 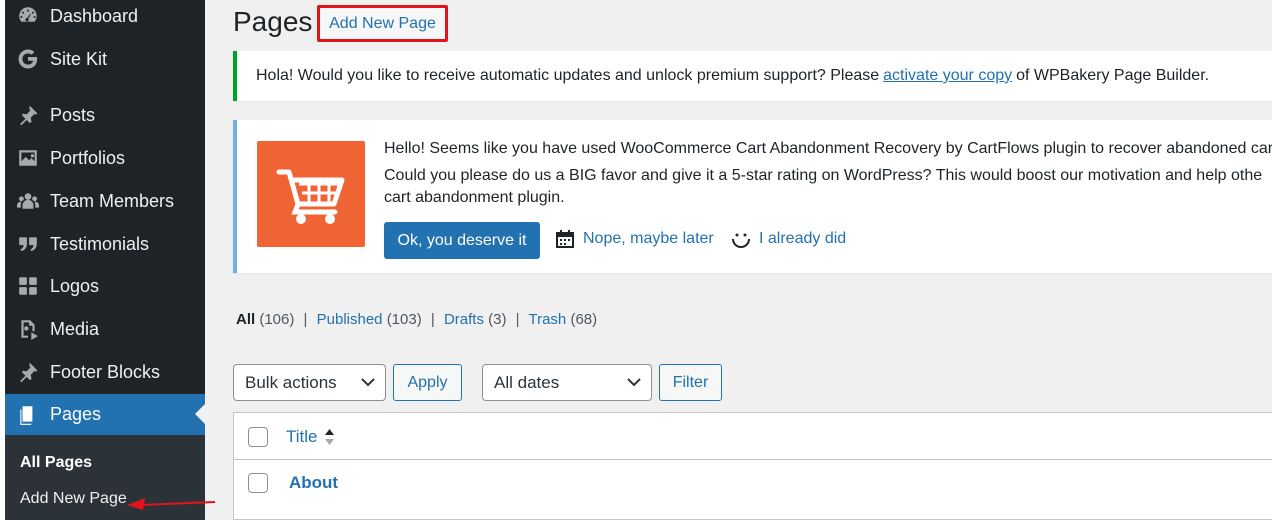 I want to click on sidebar-item-site-kit: Site Kit, so click(x=105, y=59).